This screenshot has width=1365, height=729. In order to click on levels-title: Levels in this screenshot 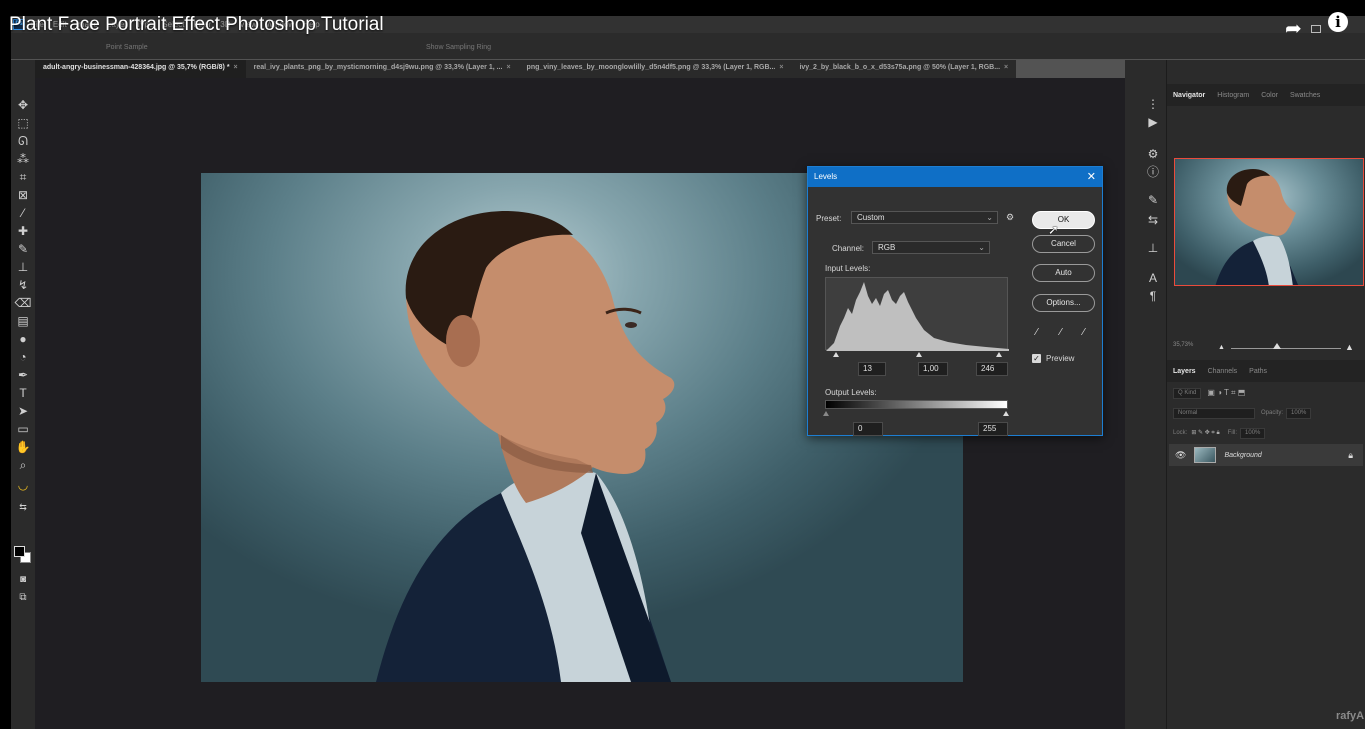, I will do `click(826, 176)`.